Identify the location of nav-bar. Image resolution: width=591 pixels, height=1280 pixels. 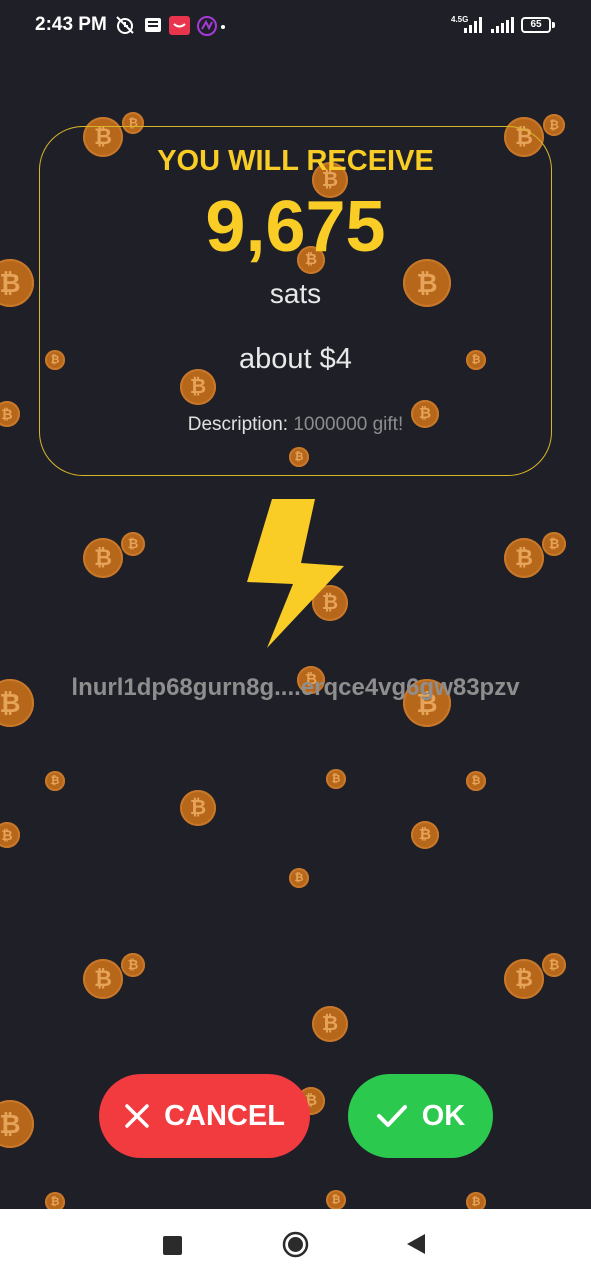
(295, 1244).